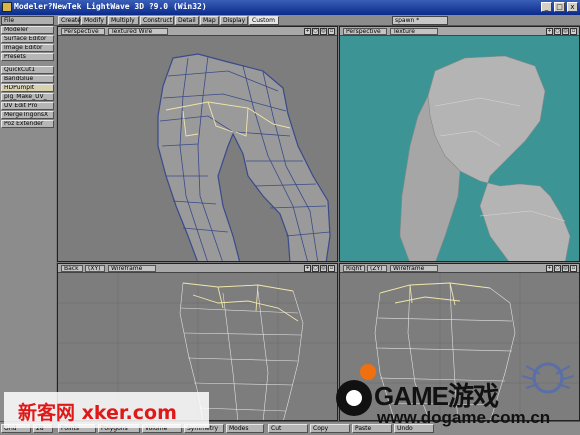 This screenshot has width=580, height=435. I want to click on tab-modify: Modify, so click(94, 20).